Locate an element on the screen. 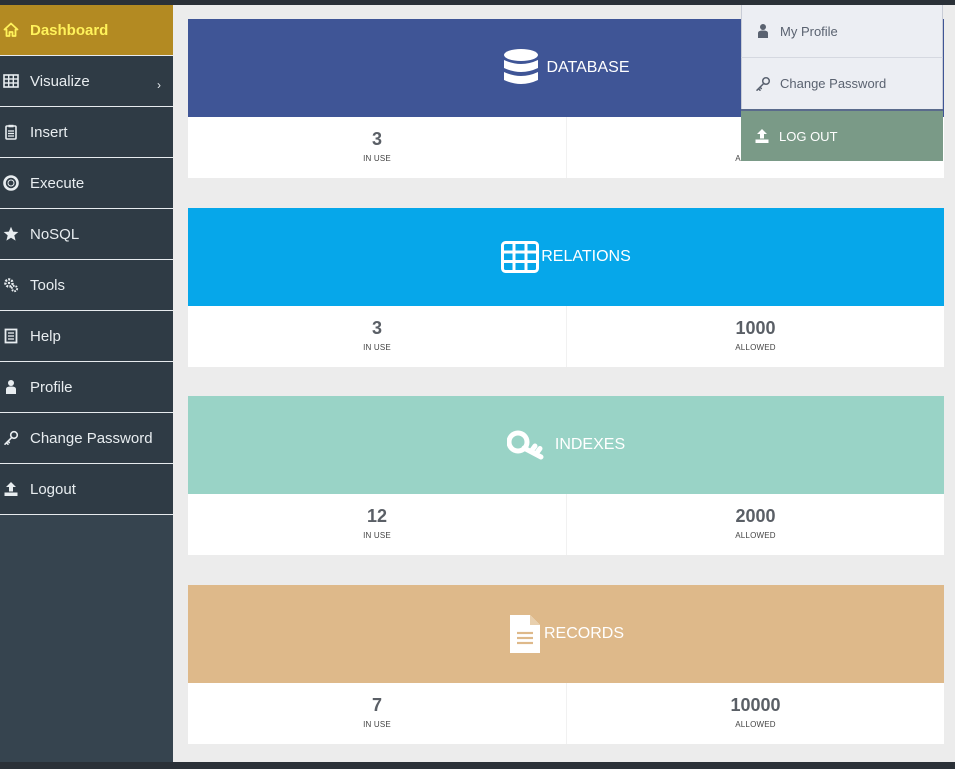 Image resolution: width=955 pixels, height=769 pixels. user-dropdown-menu: My Profile Change Password LOG OUT is located at coordinates (842, 83).